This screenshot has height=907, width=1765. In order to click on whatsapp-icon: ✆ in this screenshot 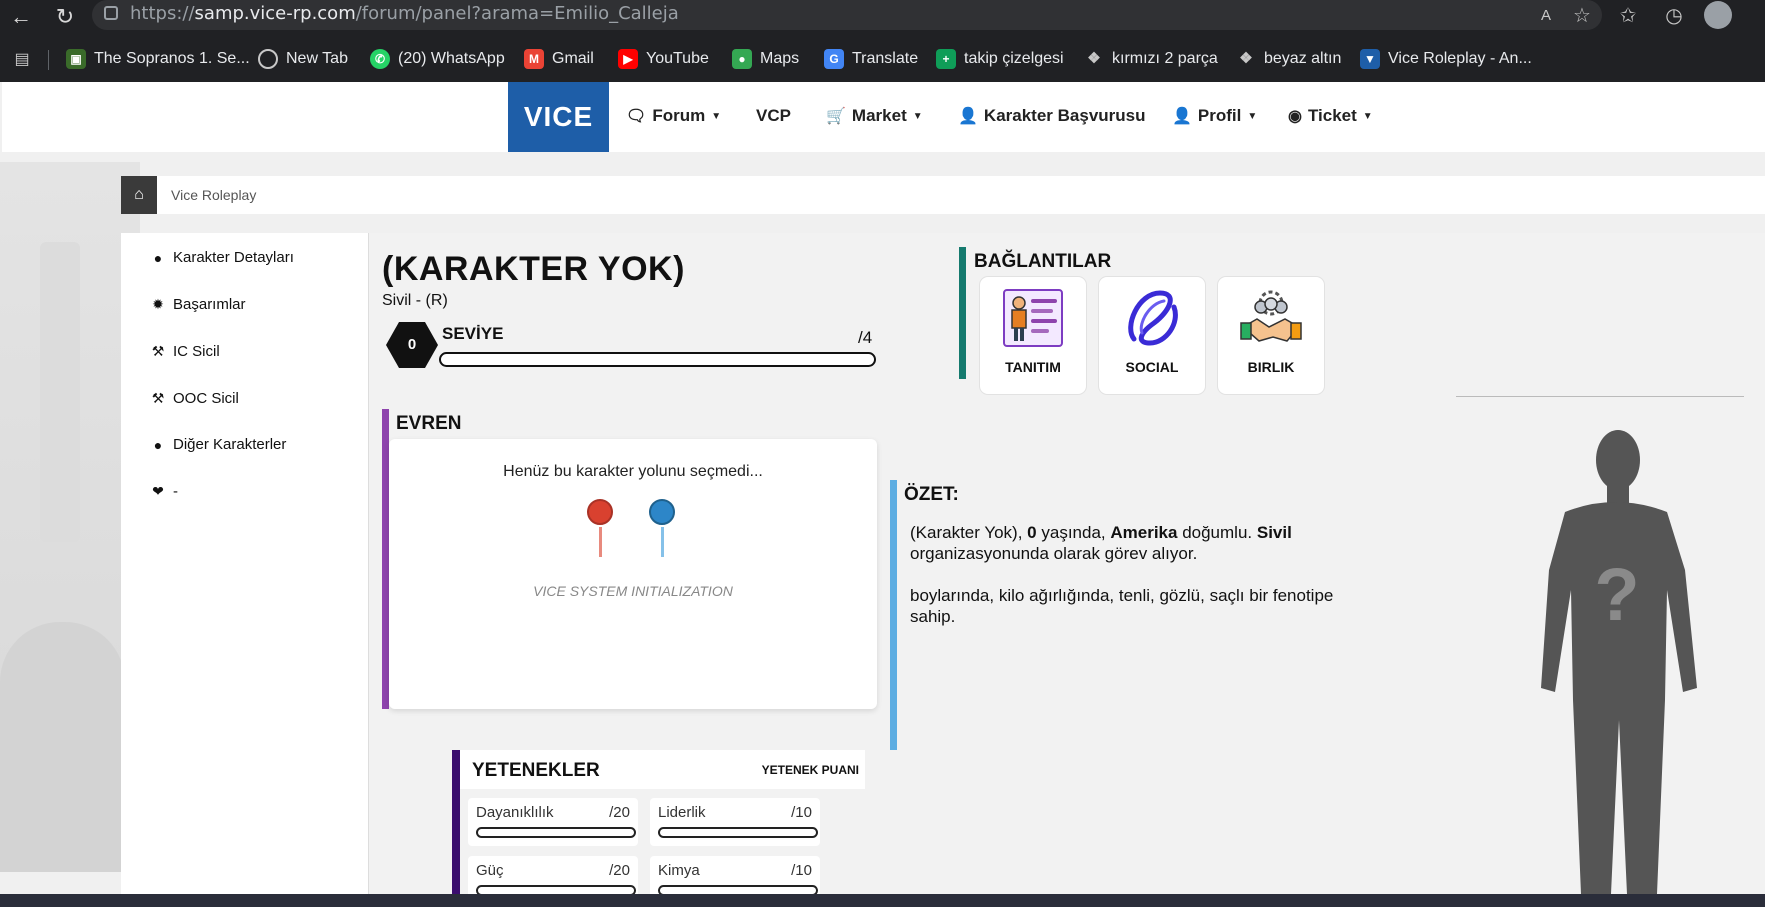, I will do `click(380, 59)`.